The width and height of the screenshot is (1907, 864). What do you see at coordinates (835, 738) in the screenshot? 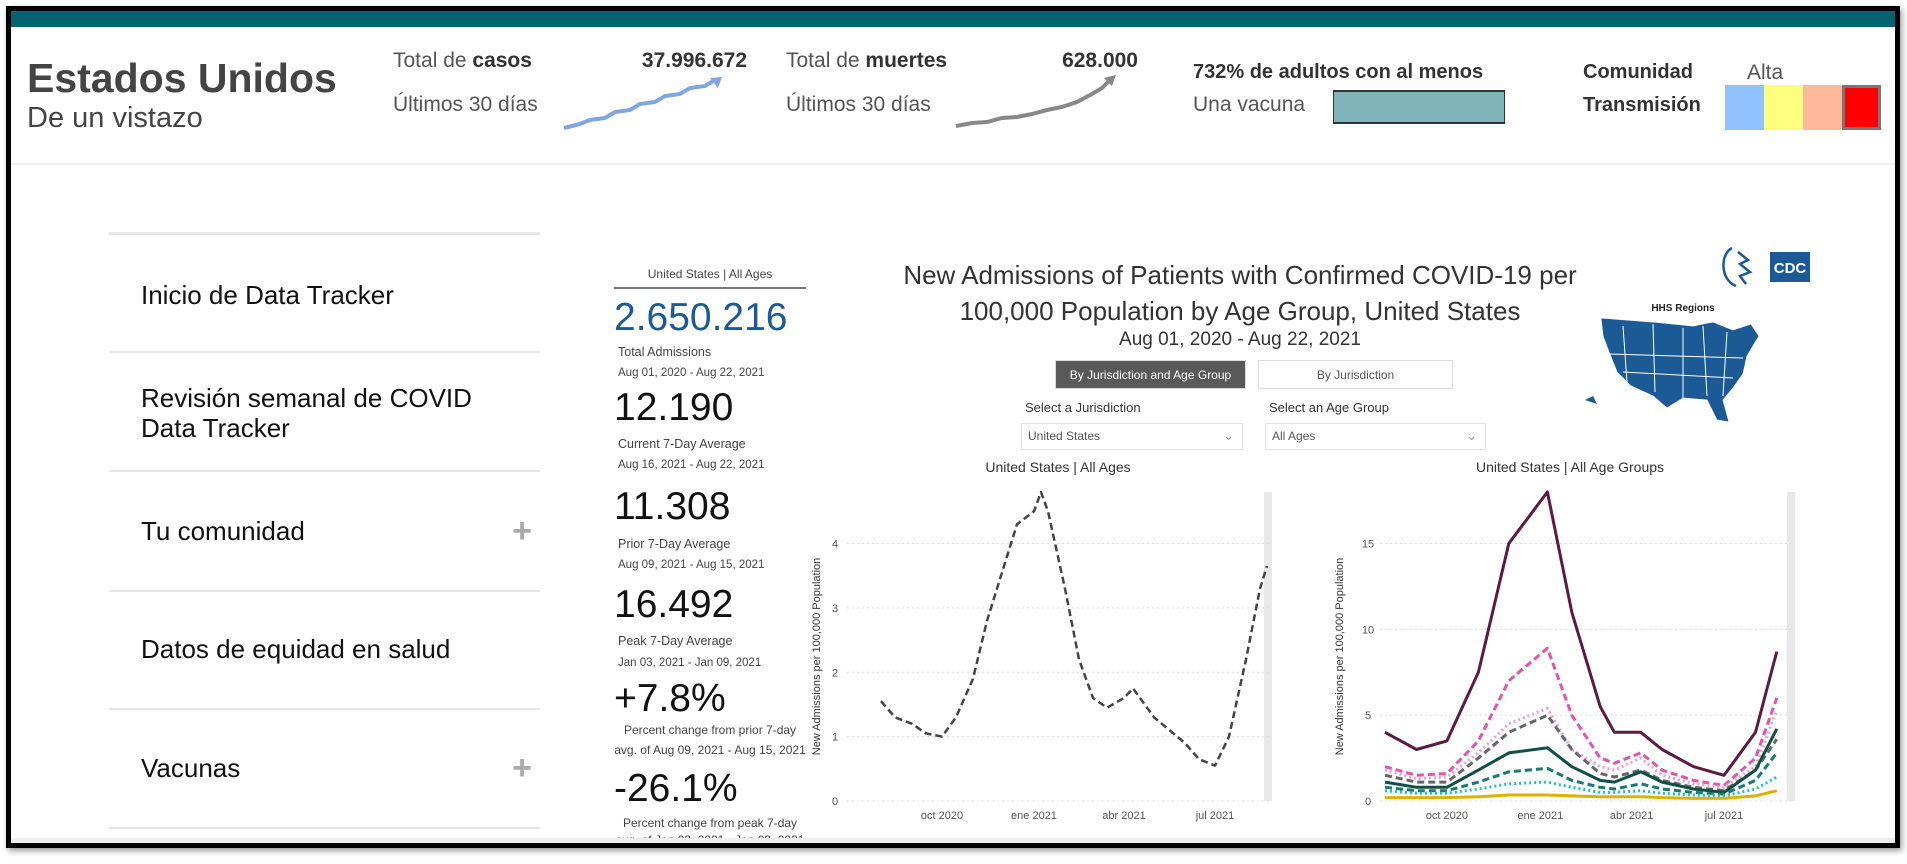
I see `y-tick-label: 1` at bounding box center [835, 738].